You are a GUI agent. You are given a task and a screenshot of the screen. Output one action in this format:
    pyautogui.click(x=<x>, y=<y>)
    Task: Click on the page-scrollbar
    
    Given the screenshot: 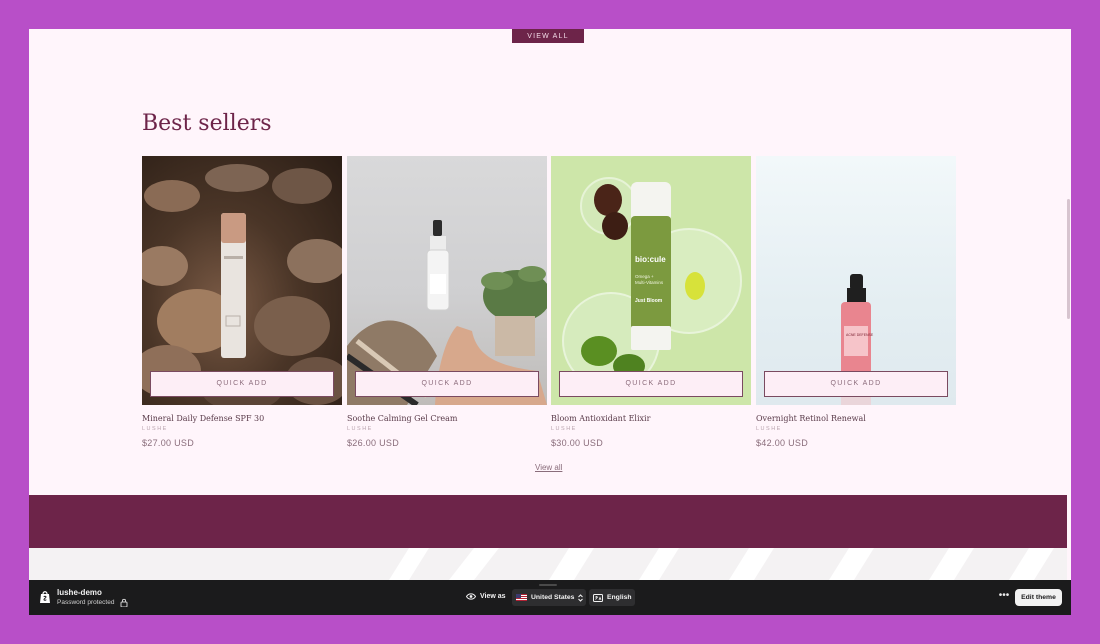 What is the action you would take?
    pyautogui.click(x=1068, y=259)
    